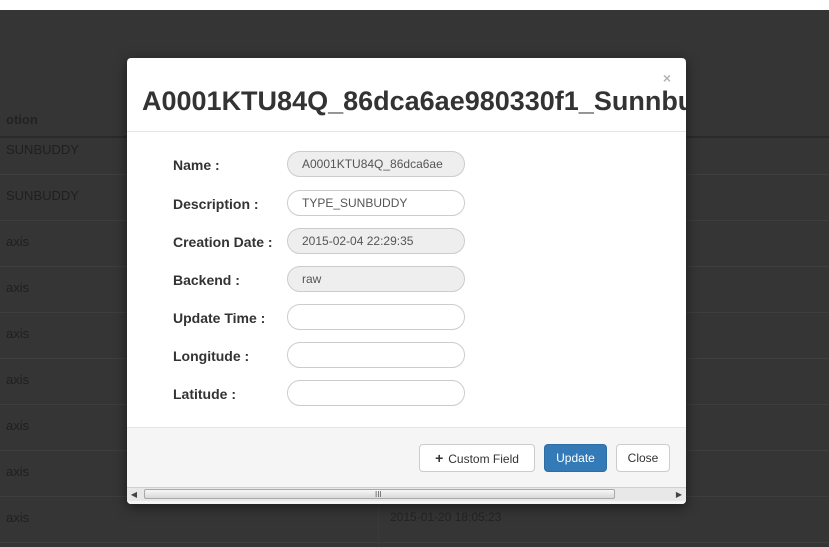  I want to click on form-row-description: Description : TYPE_SUNBUDDY, so click(406, 205).